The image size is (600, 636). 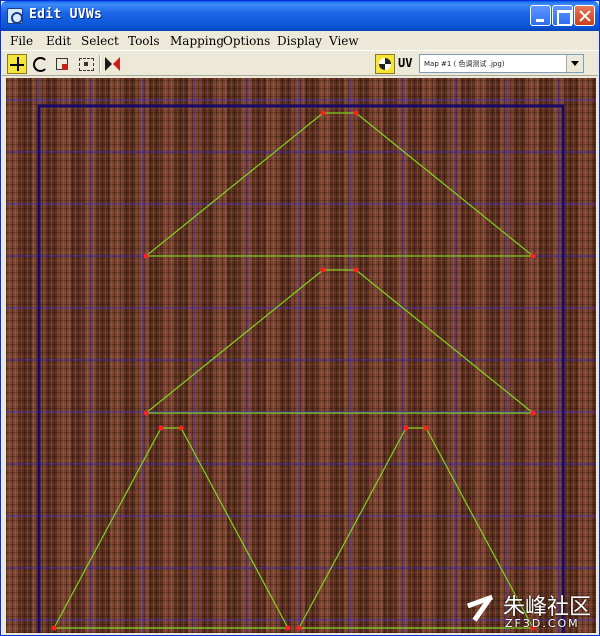 What do you see at coordinates (21, 41) in the screenshot?
I see `menu-file: File` at bounding box center [21, 41].